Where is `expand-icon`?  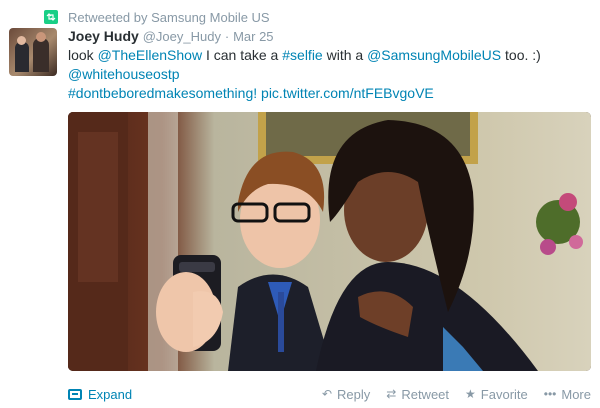
expand-icon is located at coordinates (75, 394).